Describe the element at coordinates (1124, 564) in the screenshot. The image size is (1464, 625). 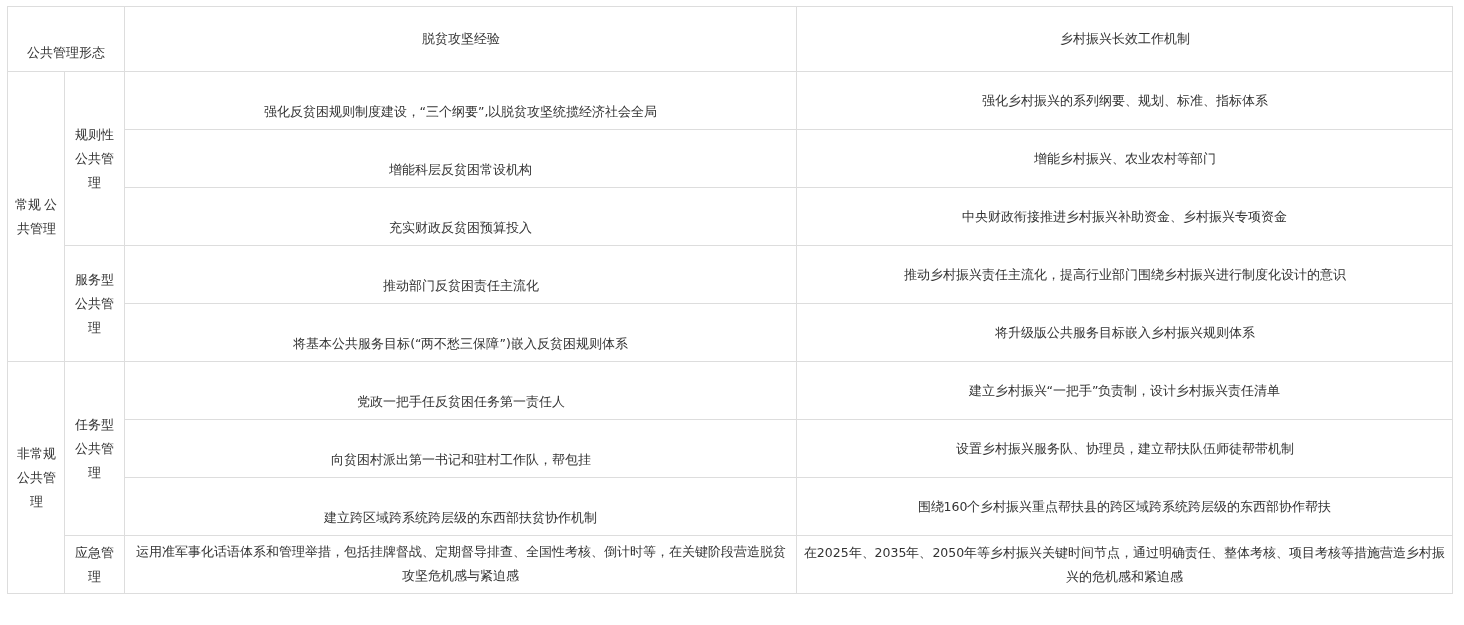
I see `table-cell: 在2025年、2035年、2050年等乡村振兴关键时间节点，通过明确责任、整体考核、项目考核等措施营造乡村振兴的危机感和紧迫感` at that location.